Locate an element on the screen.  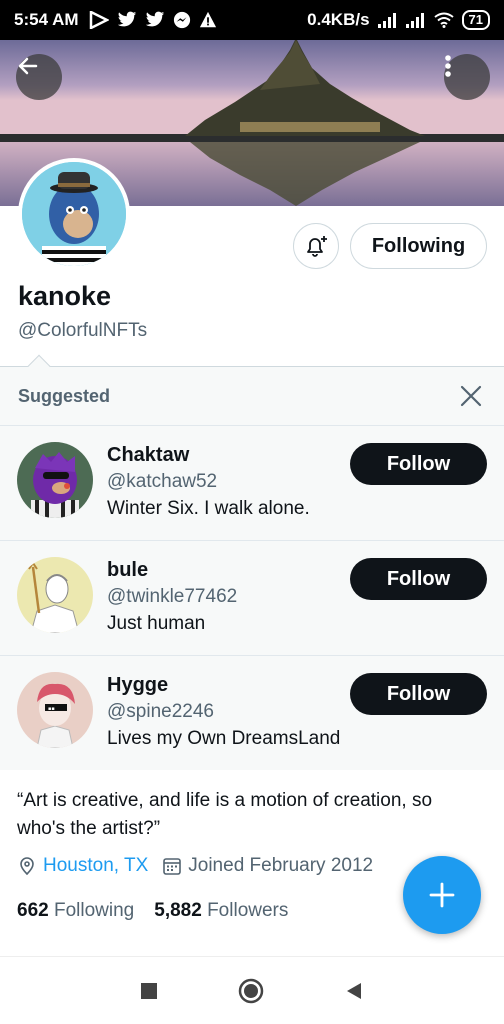
status-time: 5:54 AM is located at coordinates (46, 19).